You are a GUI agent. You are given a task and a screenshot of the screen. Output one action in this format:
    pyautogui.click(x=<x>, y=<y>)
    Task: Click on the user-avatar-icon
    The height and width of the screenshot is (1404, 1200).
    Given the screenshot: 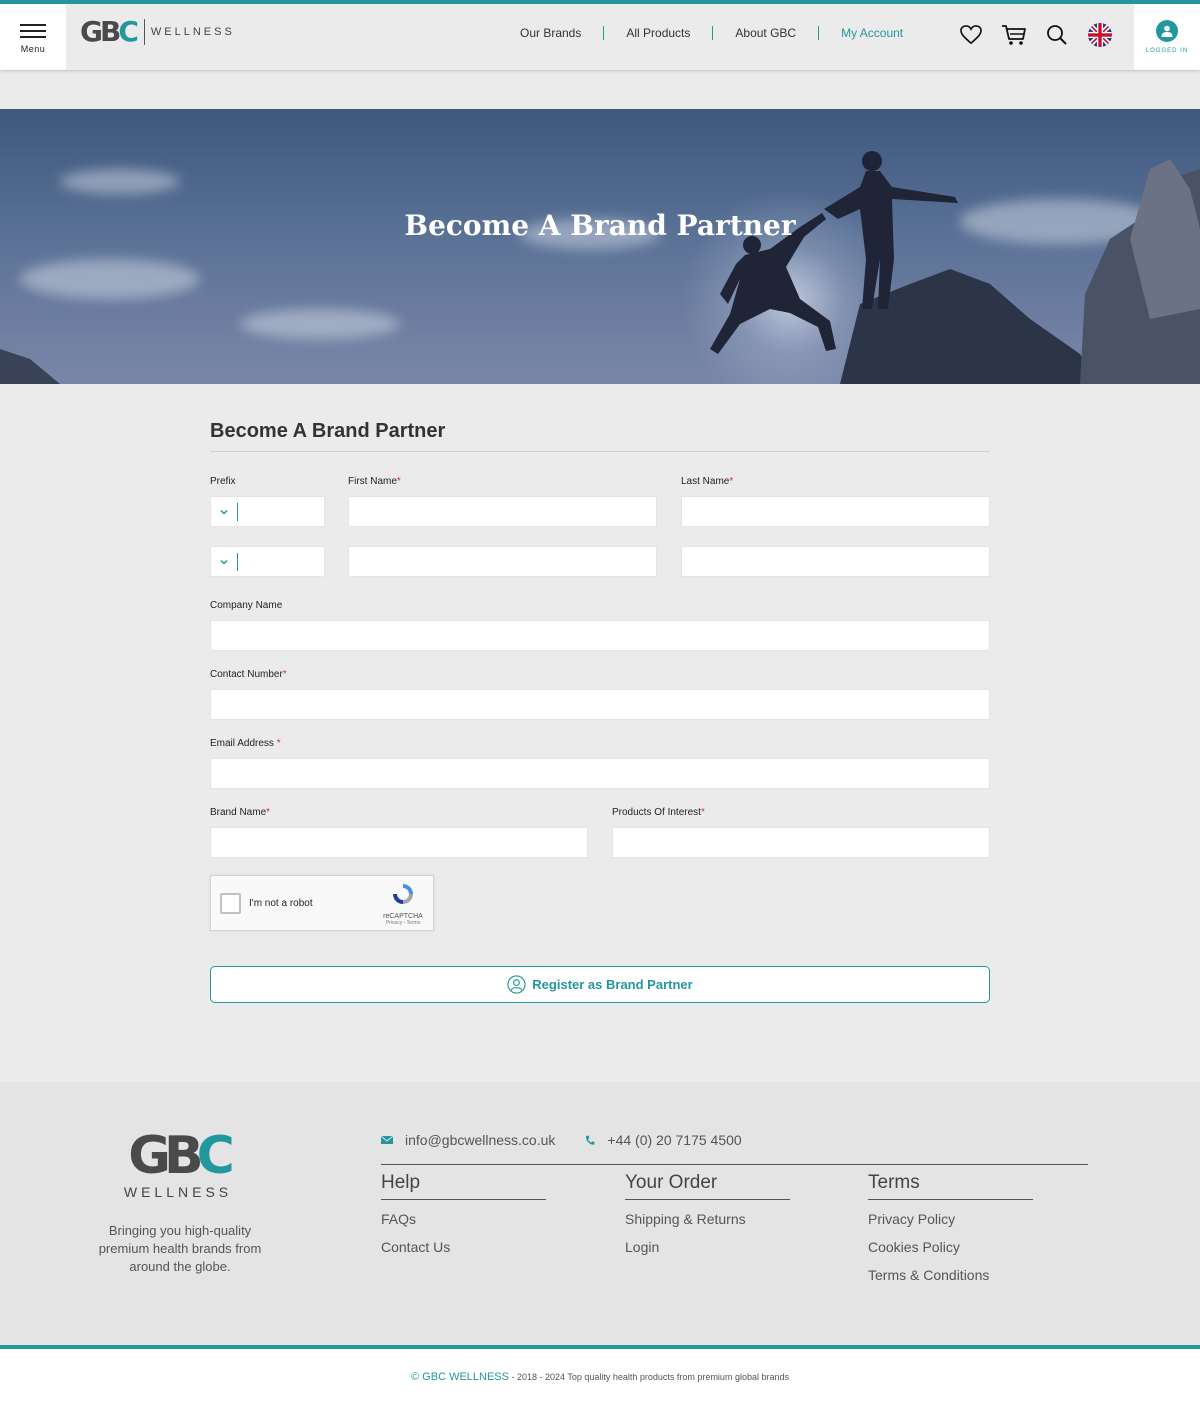 What is the action you would take?
    pyautogui.click(x=1167, y=31)
    